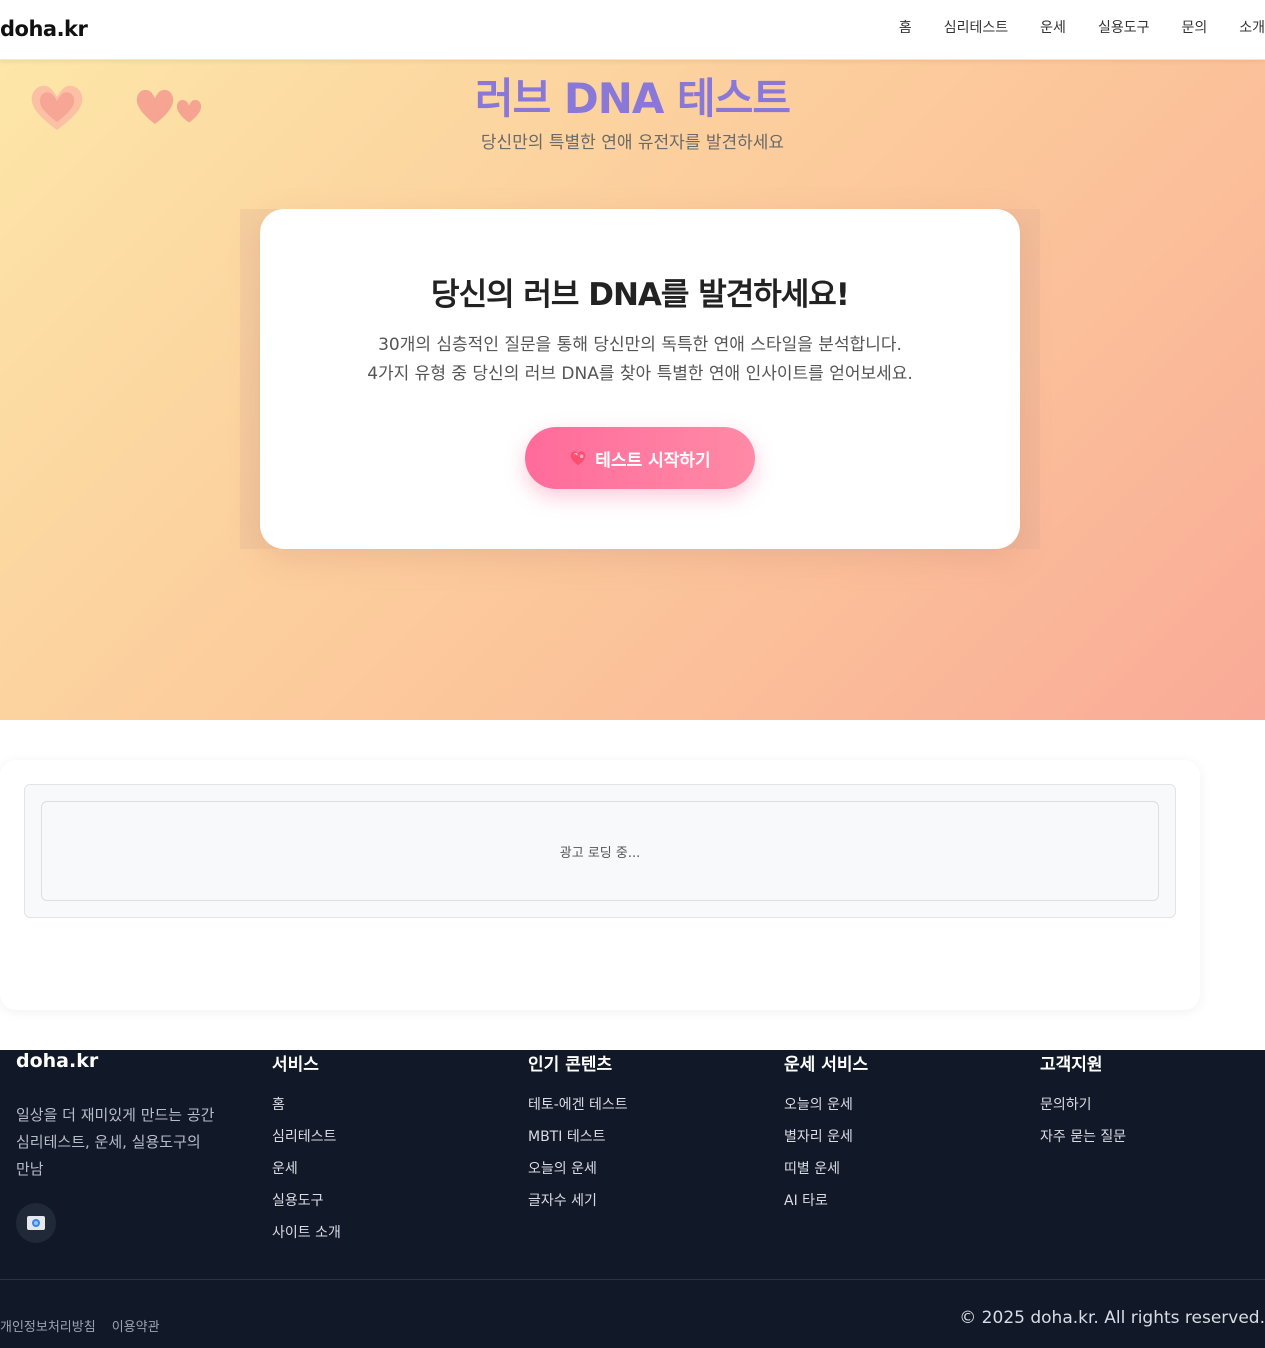 This screenshot has width=1265, height=1348. Describe the element at coordinates (136, 1325) in the screenshot. I see `terms-link: 이용약관` at that location.